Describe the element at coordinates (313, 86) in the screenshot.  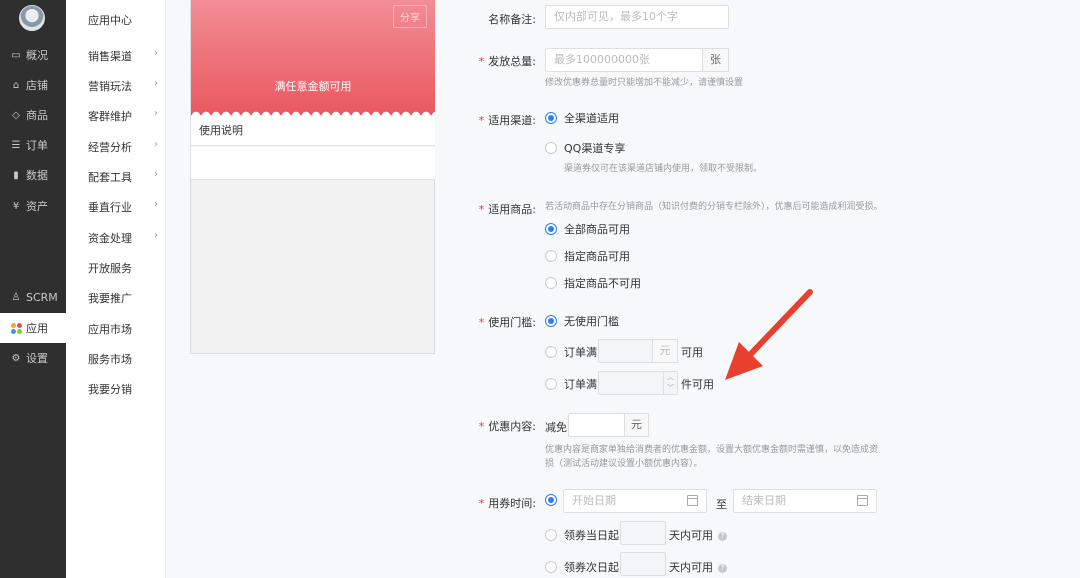
I see `coupon-condition-text: 满任意金额可用` at that location.